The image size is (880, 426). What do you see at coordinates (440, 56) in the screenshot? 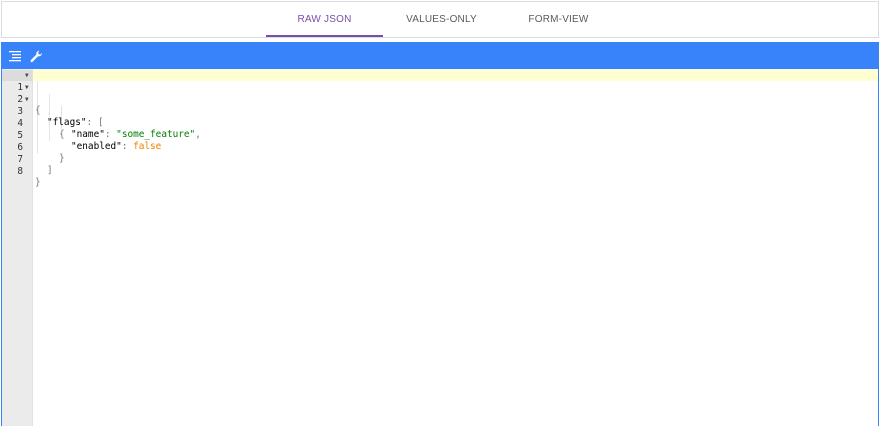
I see `editor-toolbar` at bounding box center [440, 56].